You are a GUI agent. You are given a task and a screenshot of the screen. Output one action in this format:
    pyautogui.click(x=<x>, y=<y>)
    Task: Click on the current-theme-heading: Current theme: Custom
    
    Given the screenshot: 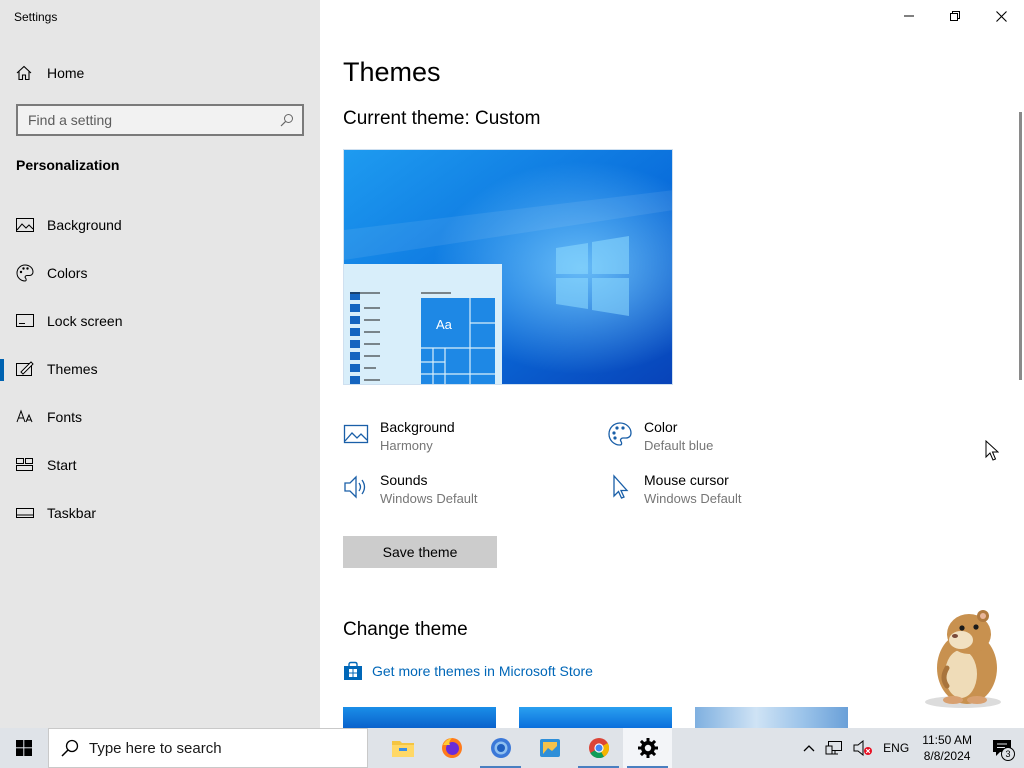 What is the action you would take?
    pyautogui.click(x=442, y=118)
    